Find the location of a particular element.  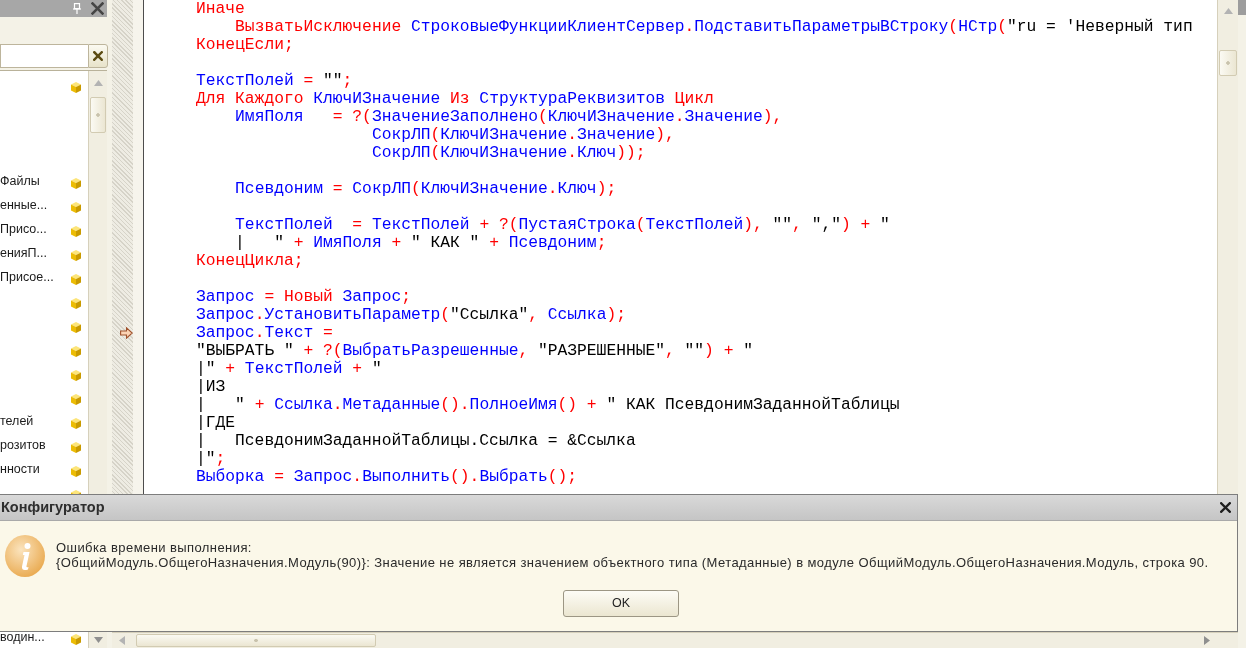

error-details: {ОбщийМодуль.ОбщегоНазначения.Модуль(90)}: Значение не является значением объектного типа (Метаданные) в модуле ОбщийМодуль.ОбщегоНазначения.Модуль, строка 90. is located at coordinates (632, 562).